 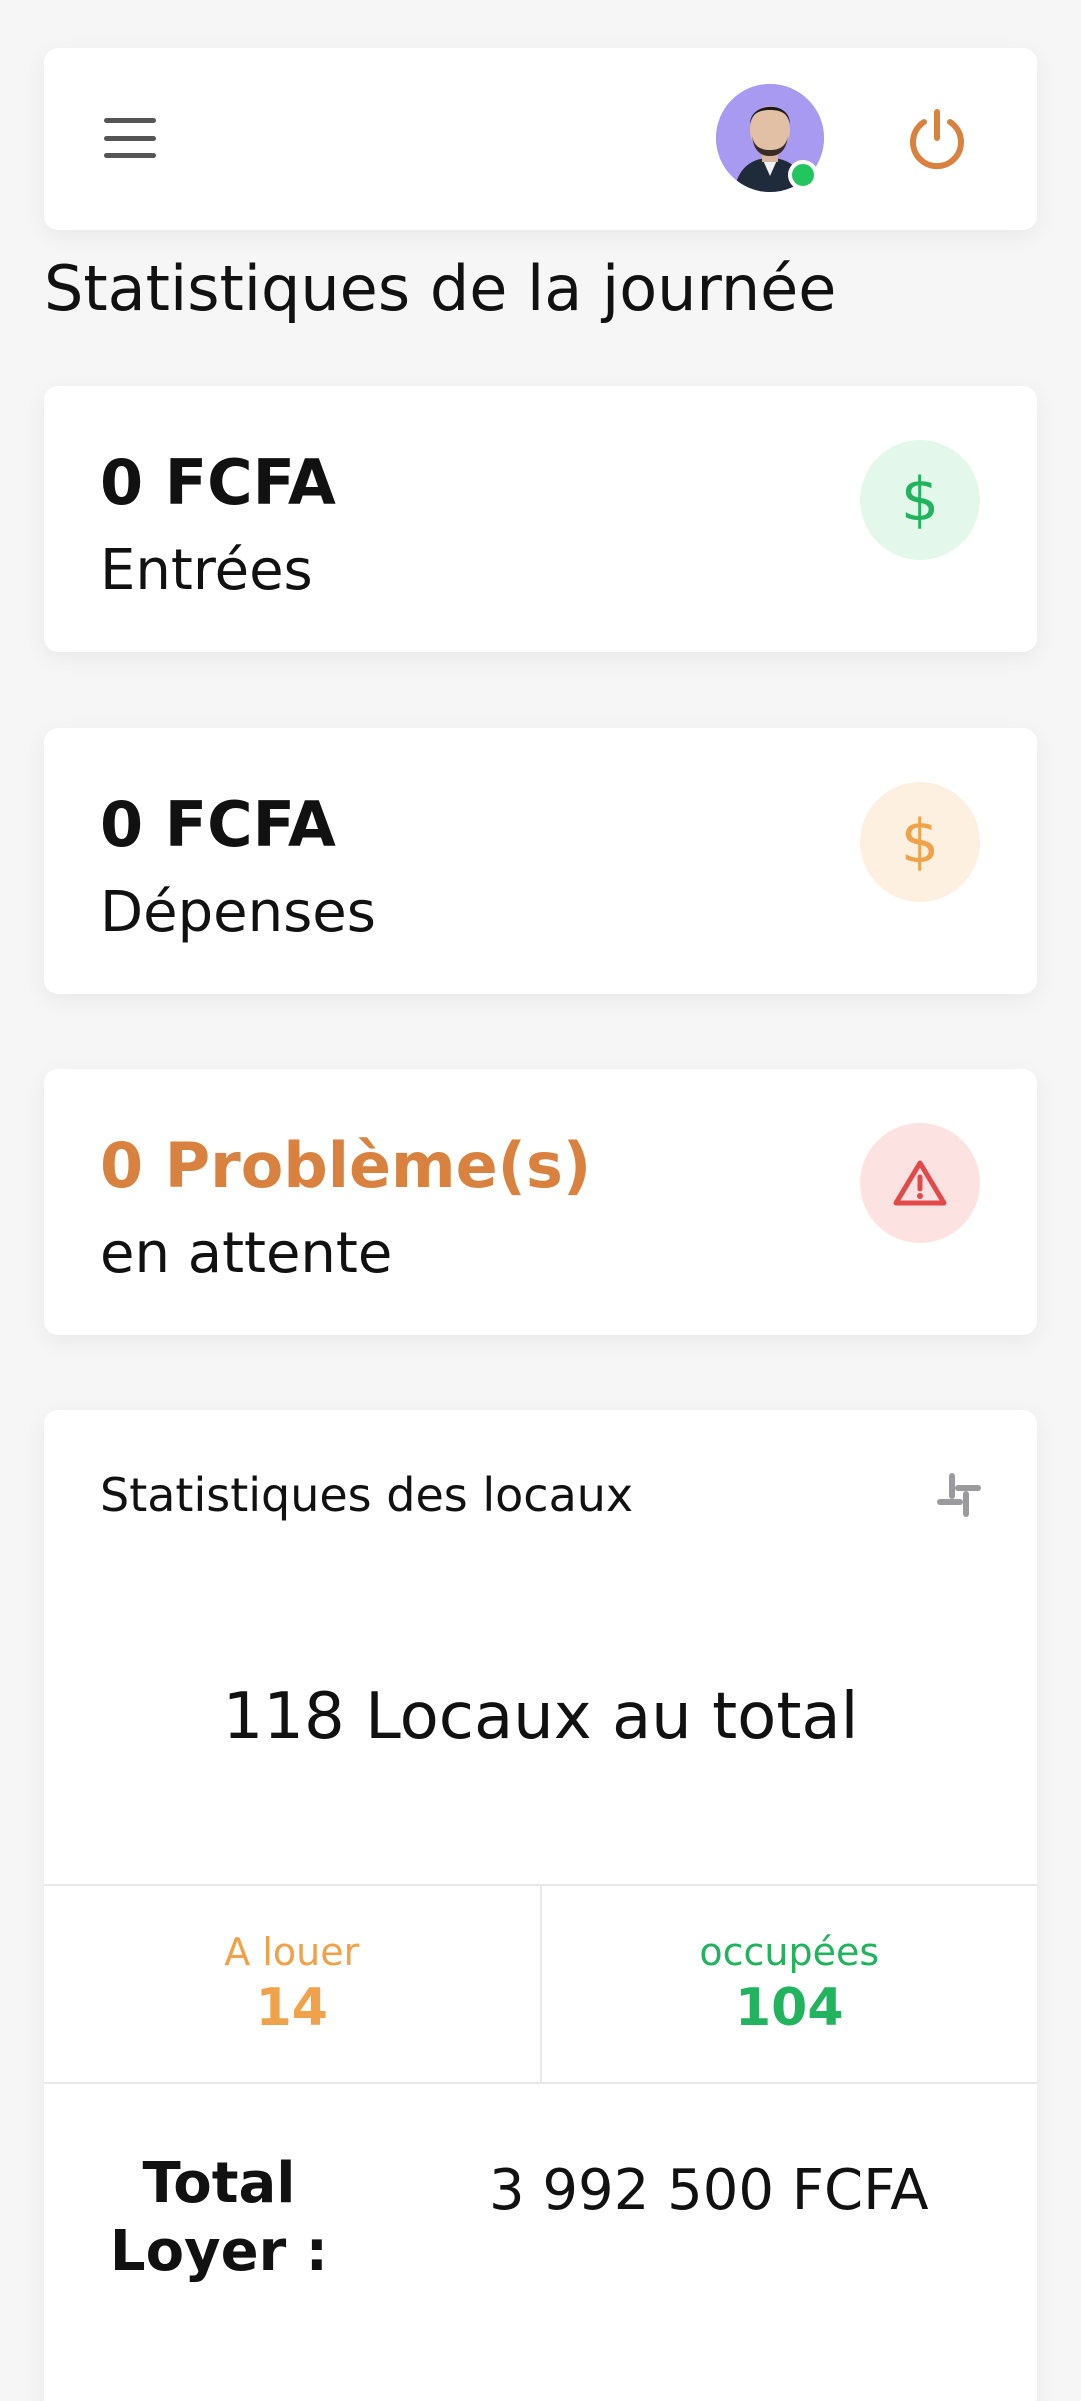 What do you see at coordinates (540, 139) in the screenshot?
I see `top-header-bar` at bounding box center [540, 139].